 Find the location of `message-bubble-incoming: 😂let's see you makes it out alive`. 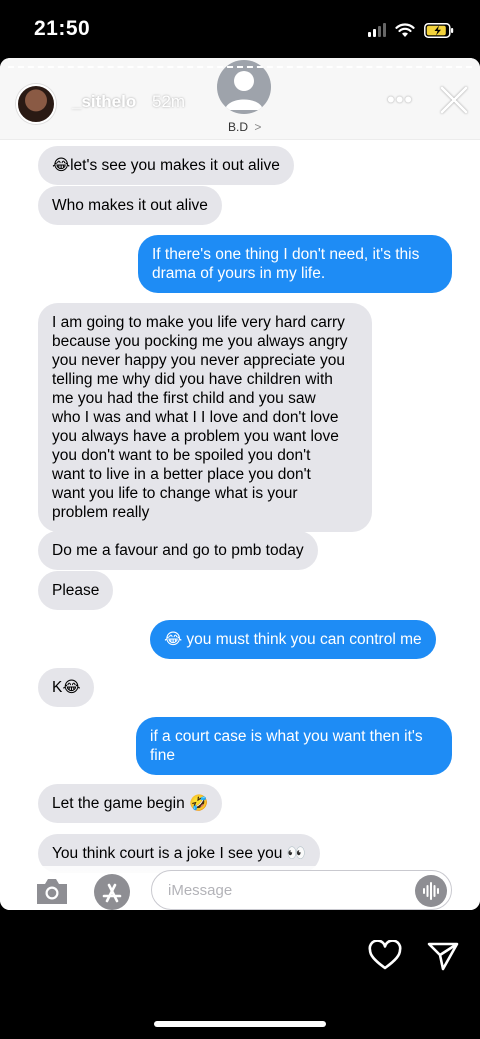

message-bubble-incoming: 😂let's see you makes it out alive is located at coordinates (166, 165).